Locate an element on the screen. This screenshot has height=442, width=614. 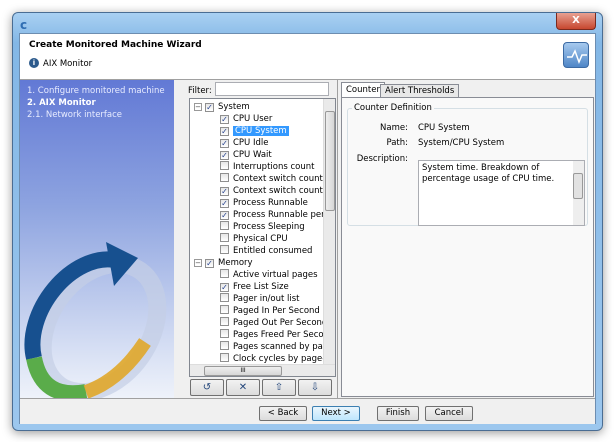
tree-item: Physical CPU is located at coordinates (254, 239).